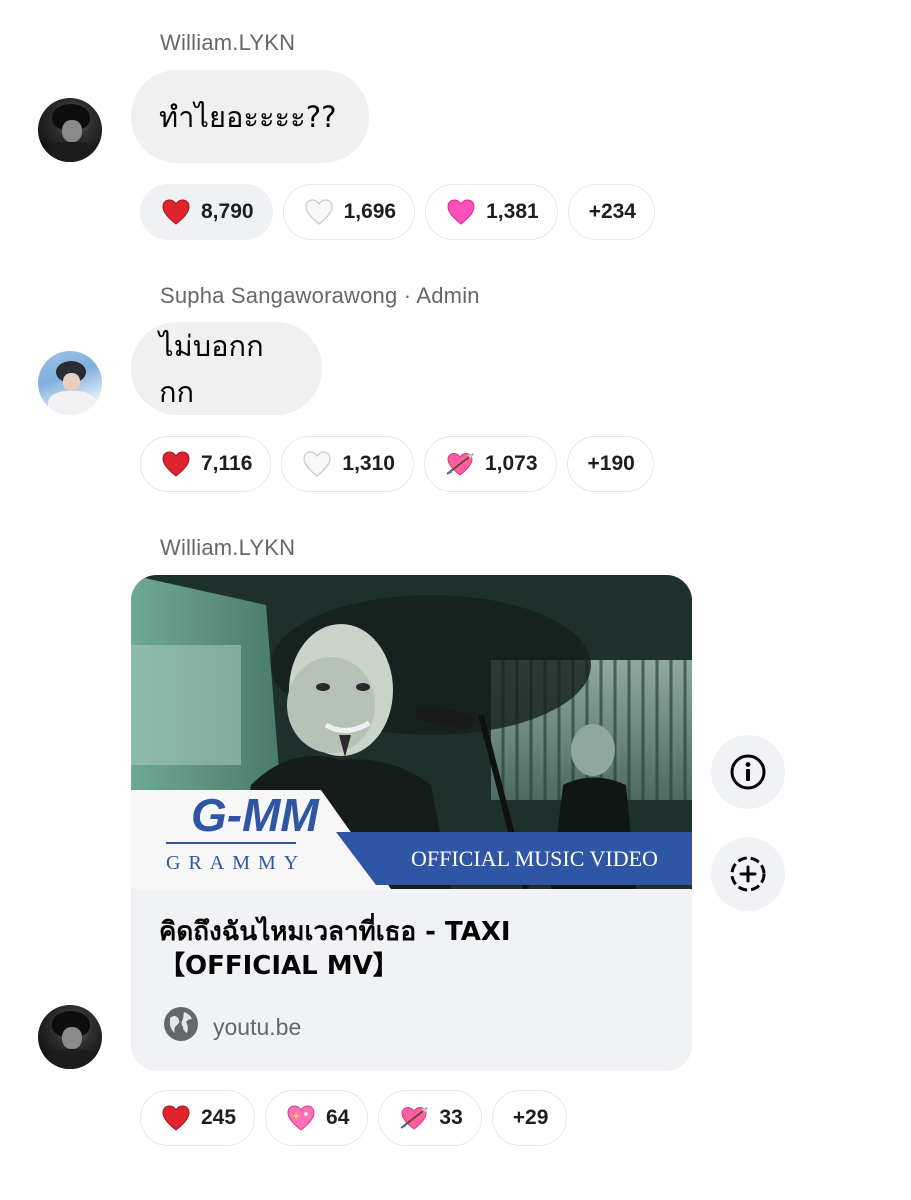  What do you see at coordinates (370, 211) in the screenshot?
I see `reaction-count: 1,696` at bounding box center [370, 211].